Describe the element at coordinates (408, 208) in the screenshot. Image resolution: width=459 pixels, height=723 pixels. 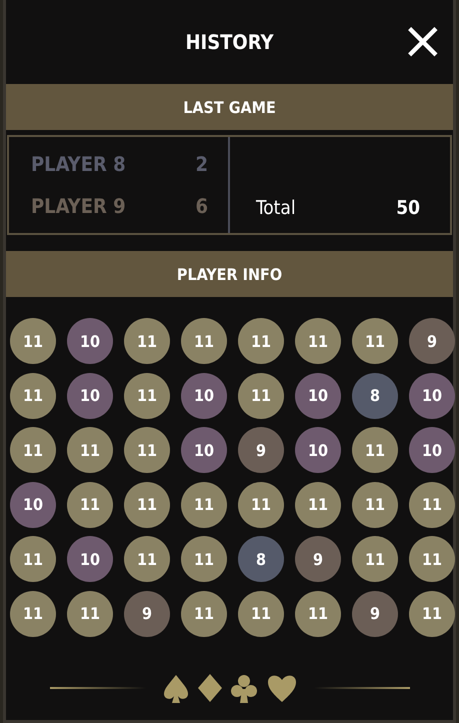
I see `total-value: 50` at that location.